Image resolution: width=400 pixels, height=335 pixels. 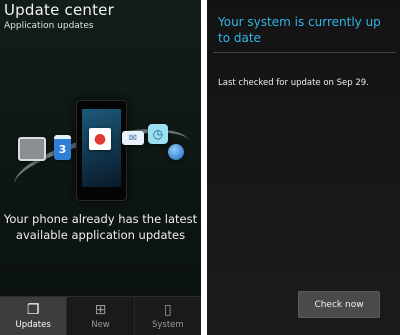 I want to click on tab-updates: ❐ Updates, so click(x=34, y=316).